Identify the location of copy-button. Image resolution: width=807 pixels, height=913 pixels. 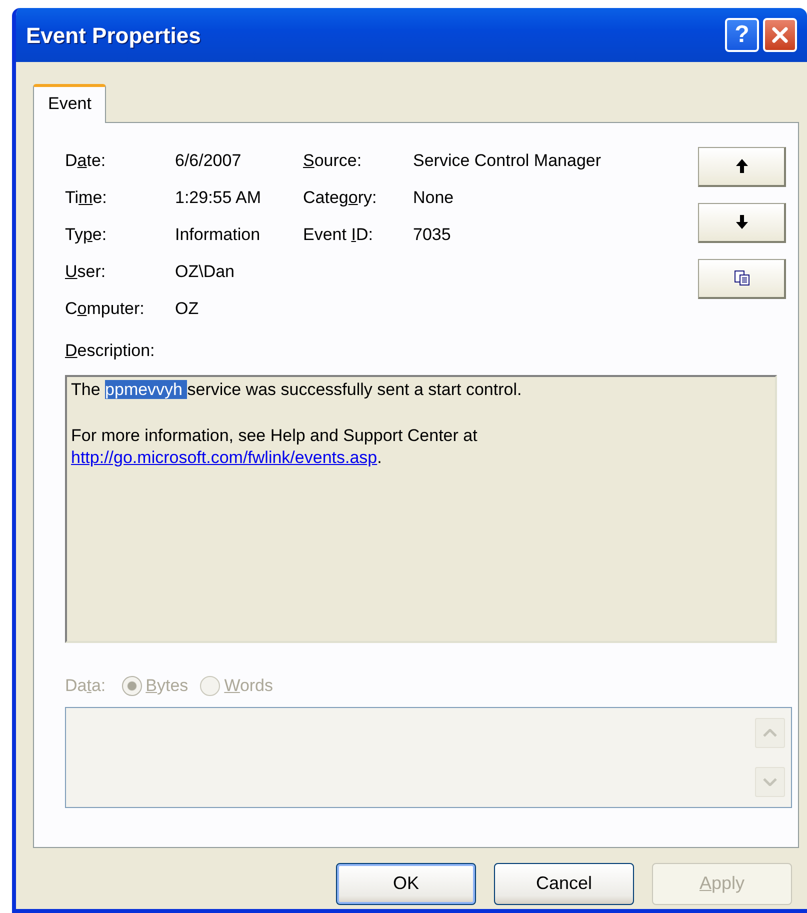
(742, 278).